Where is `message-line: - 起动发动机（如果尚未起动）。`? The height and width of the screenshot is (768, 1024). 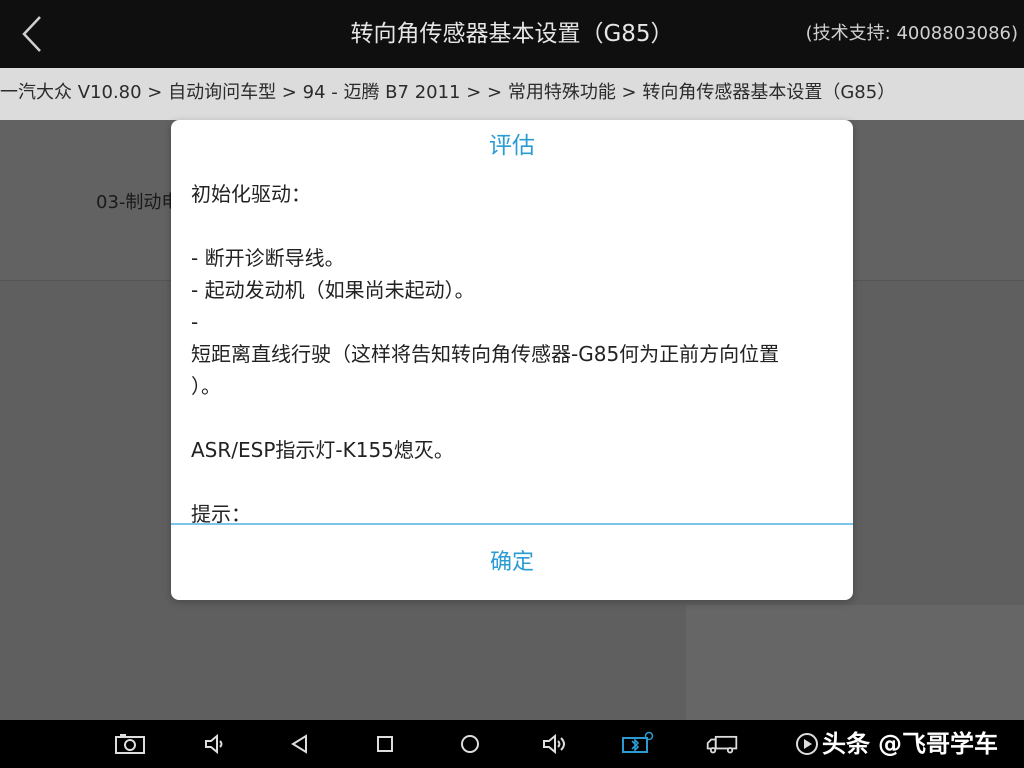
message-line: - 起动发动机（如果尚未起动）。 is located at coordinates (333, 290).